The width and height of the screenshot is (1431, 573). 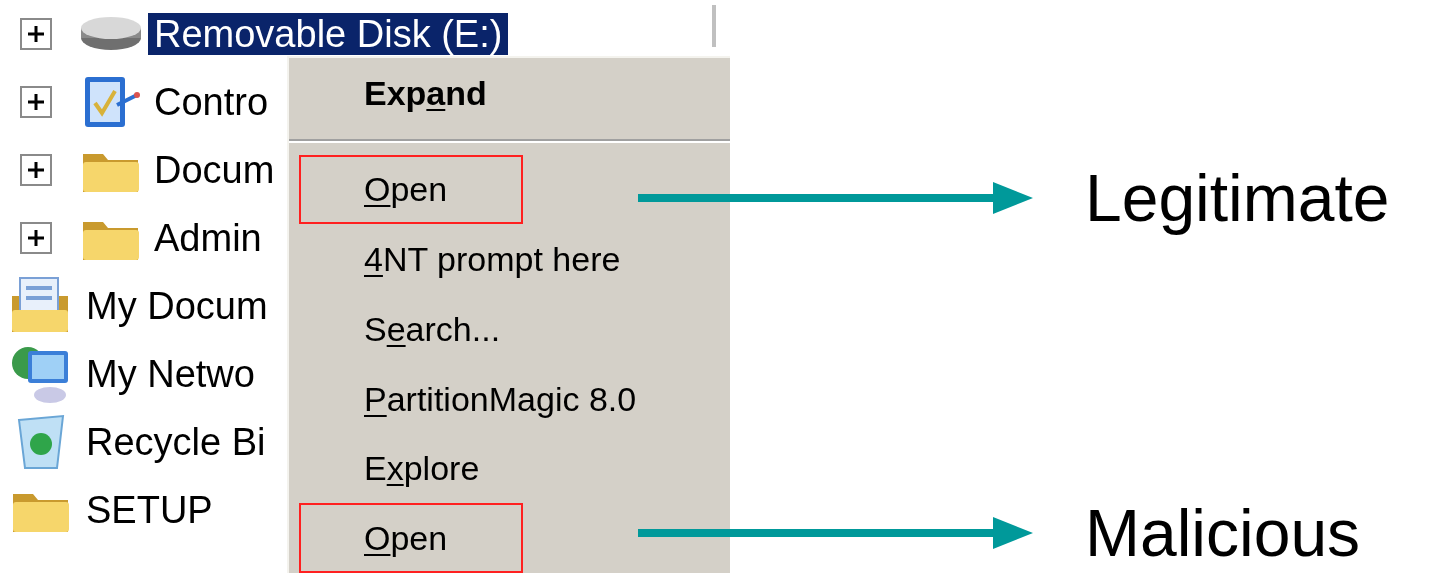 I want to click on menu-item: PartitionMagic 8.0, so click(x=473, y=398).